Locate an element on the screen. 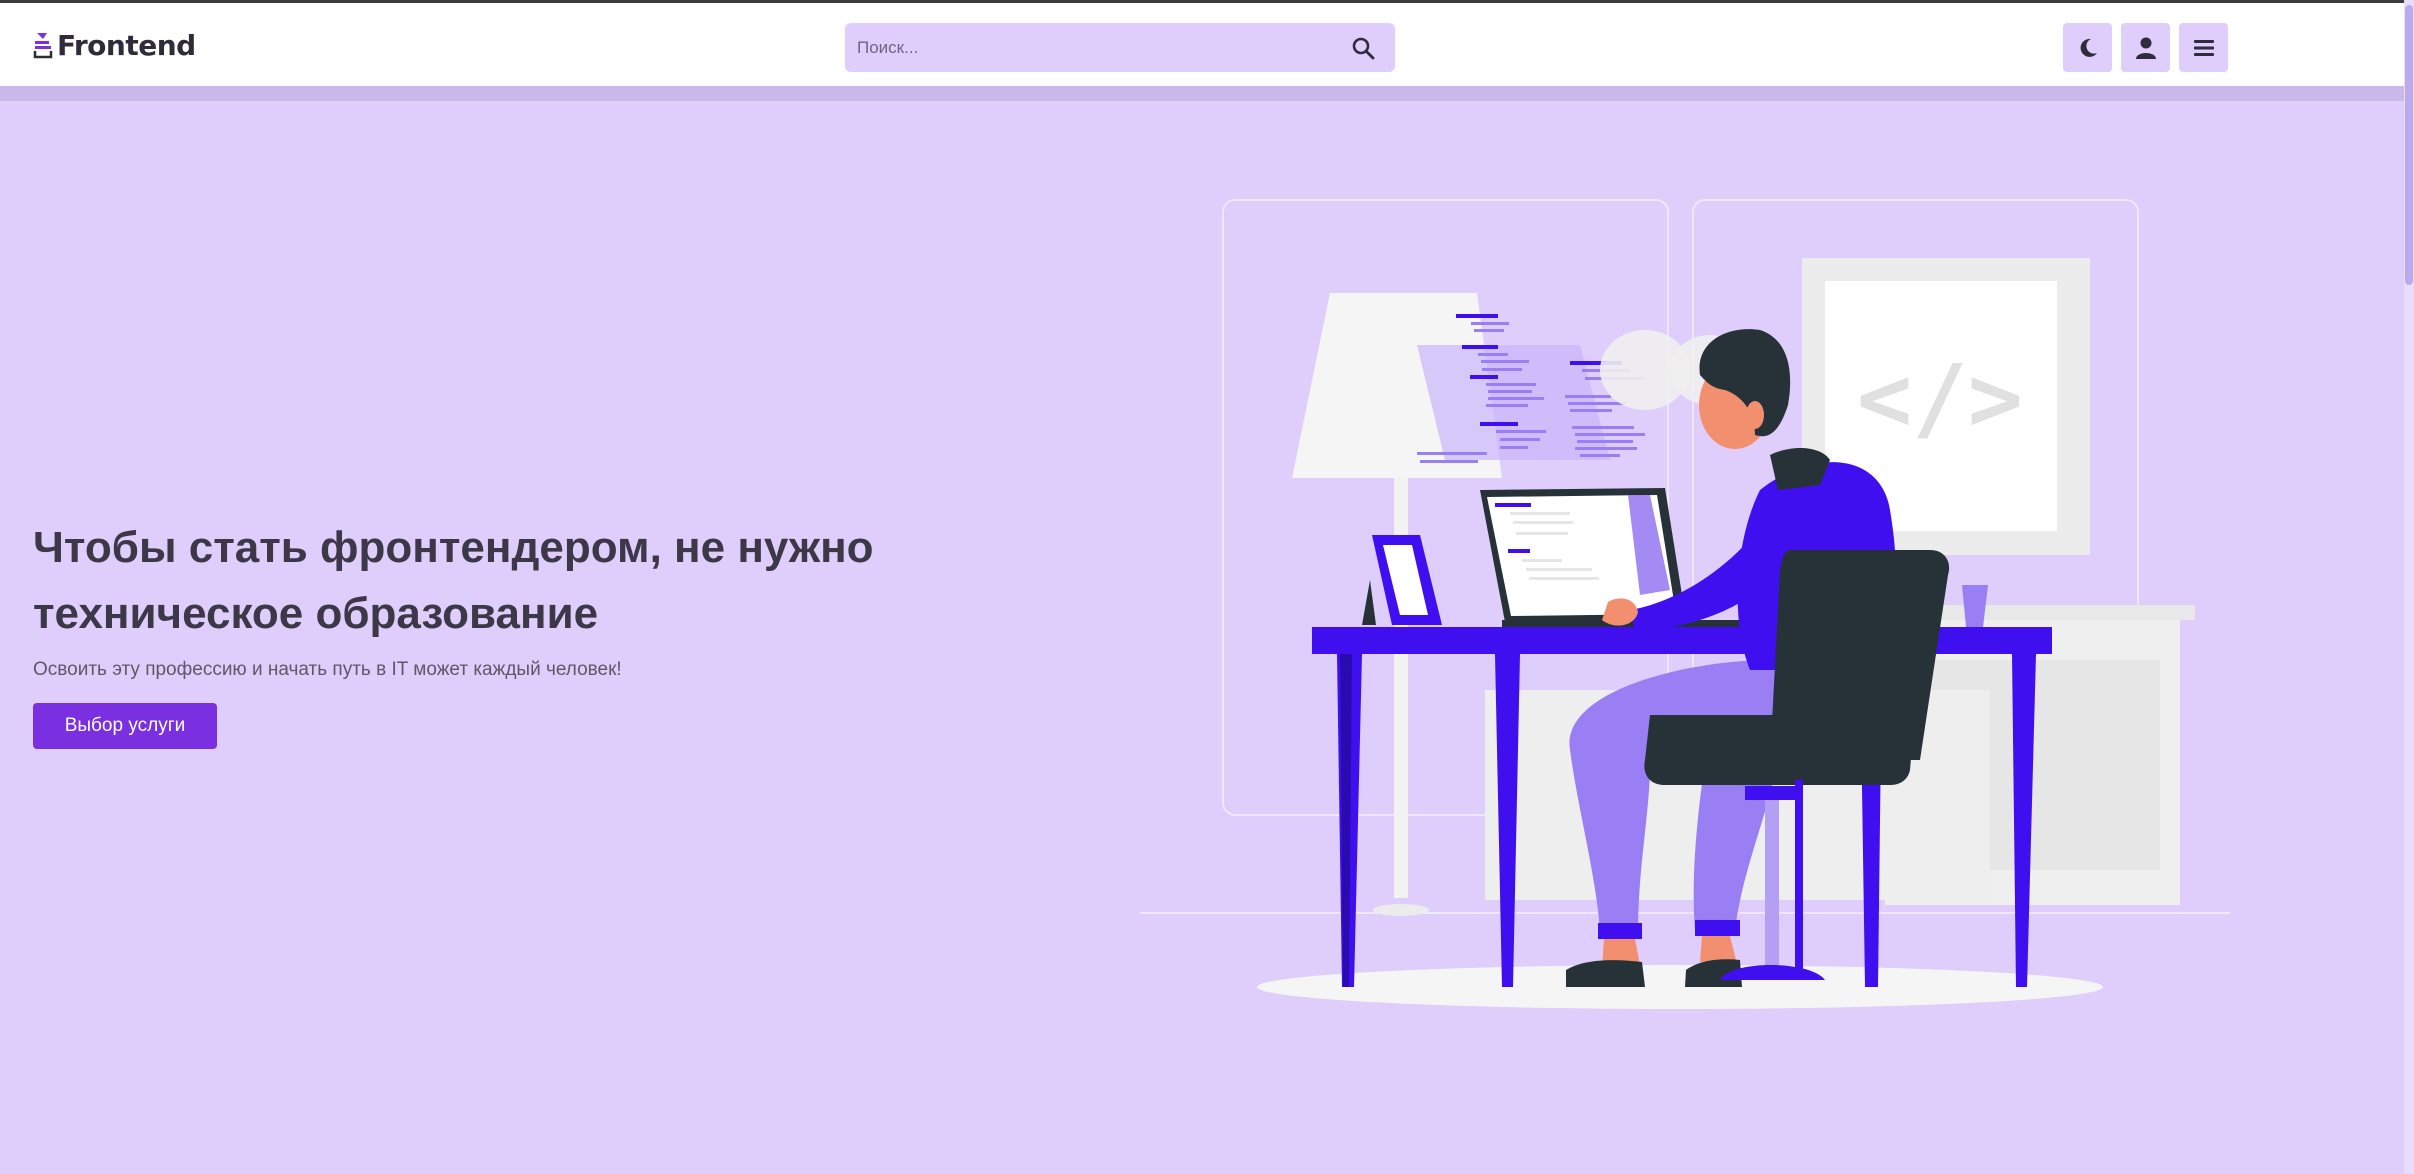 The image size is (2414, 1174). search-button is located at coordinates (1363, 48).